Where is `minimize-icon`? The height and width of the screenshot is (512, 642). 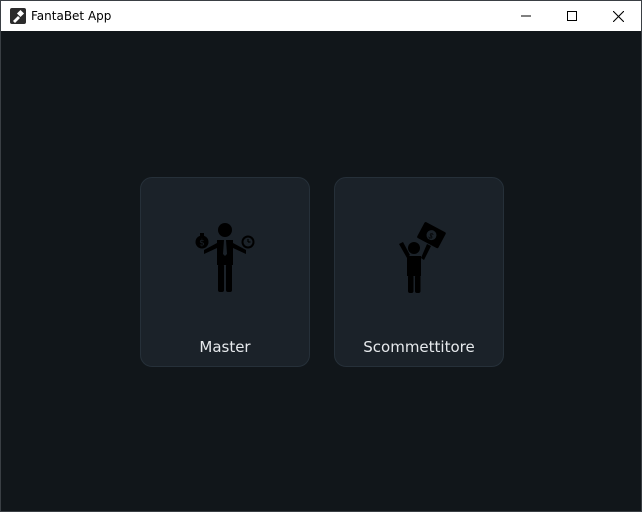
minimize-icon is located at coordinates (526, 16).